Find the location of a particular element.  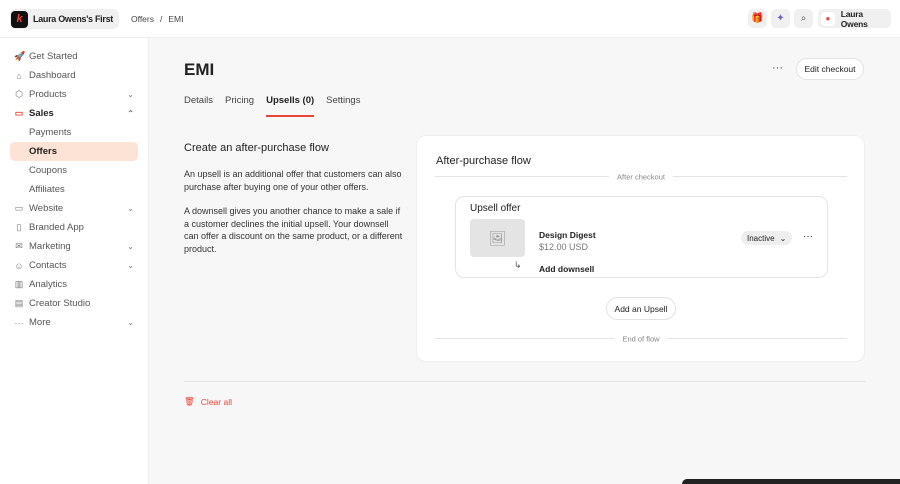

flow-title: After-purchase flow is located at coordinates (483, 161).